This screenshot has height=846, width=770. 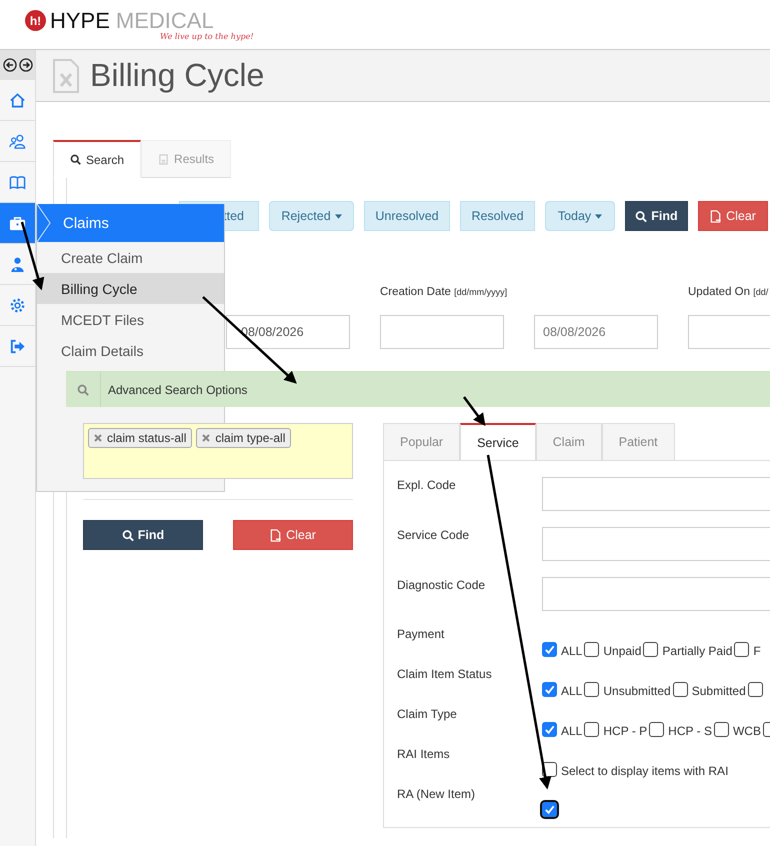 I want to click on field-label: Claim Type, so click(x=427, y=715).